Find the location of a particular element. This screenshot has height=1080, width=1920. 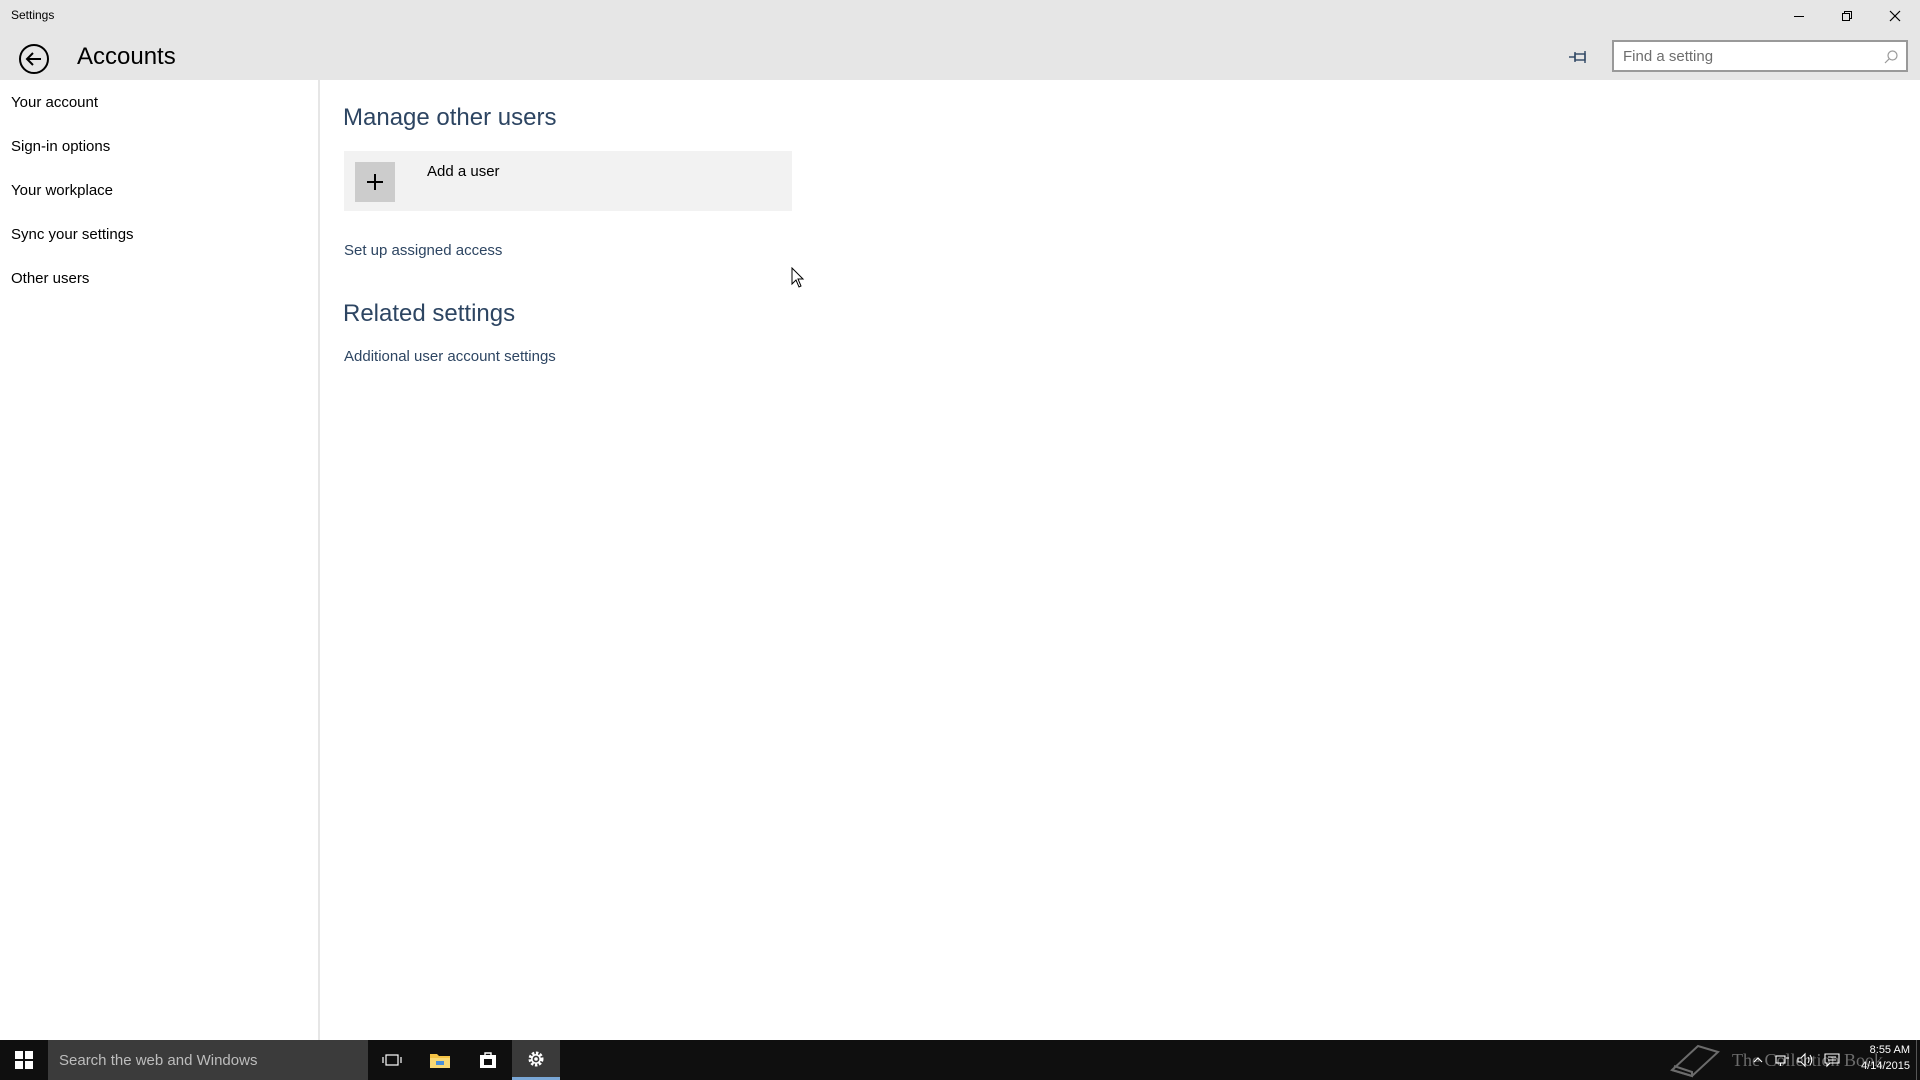

message-icon is located at coordinates (1832, 1060).